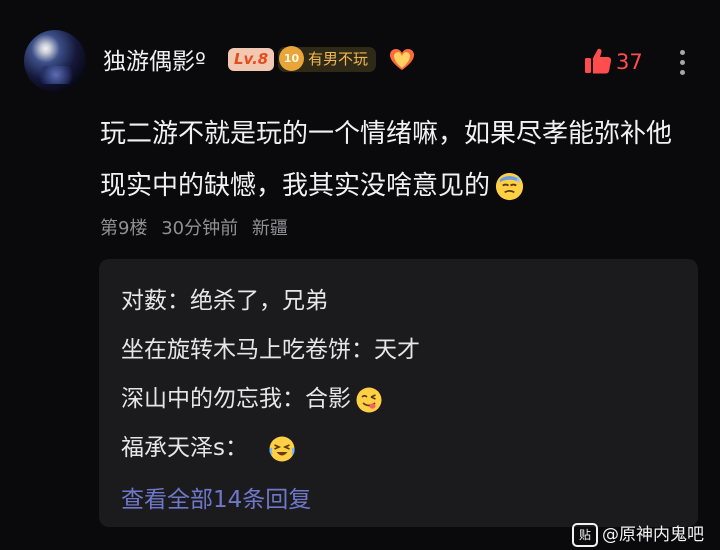  I want to click on comment-meta: 第9楼 30分钟前 新疆, so click(198, 227).